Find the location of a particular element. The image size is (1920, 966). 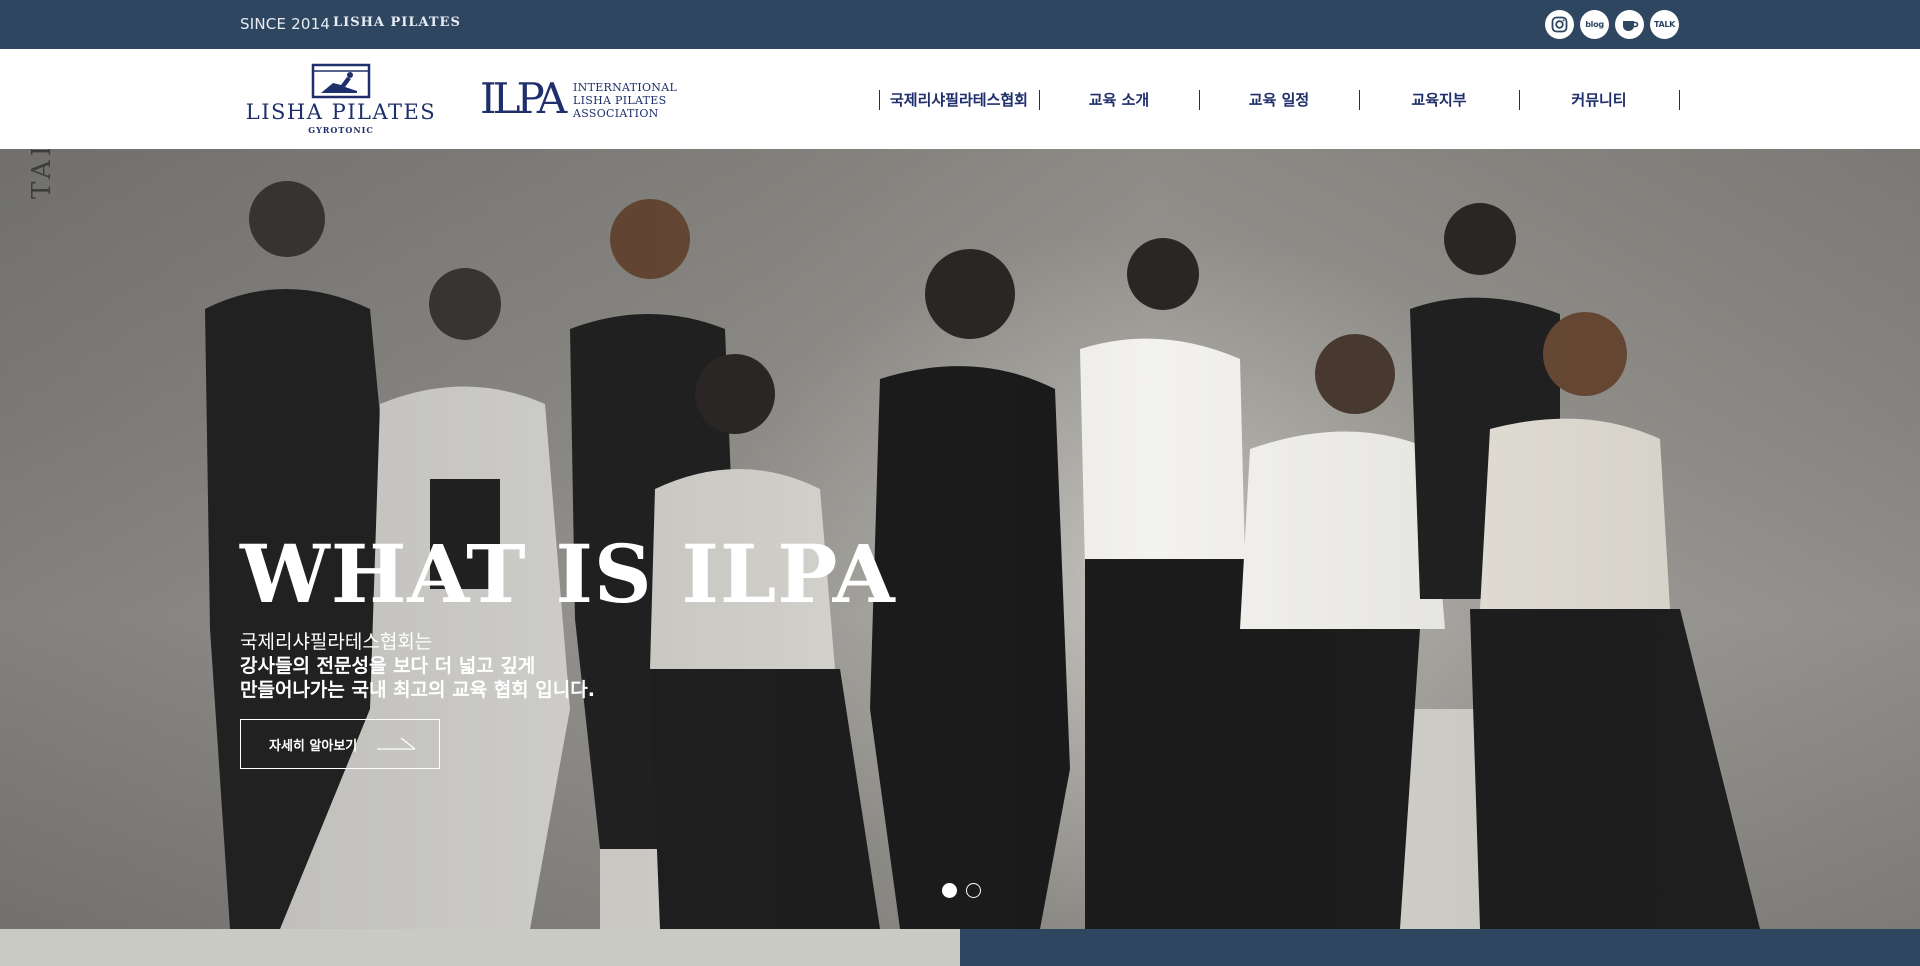

side-vertical-text: TAI is located at coordinates (42, 174).